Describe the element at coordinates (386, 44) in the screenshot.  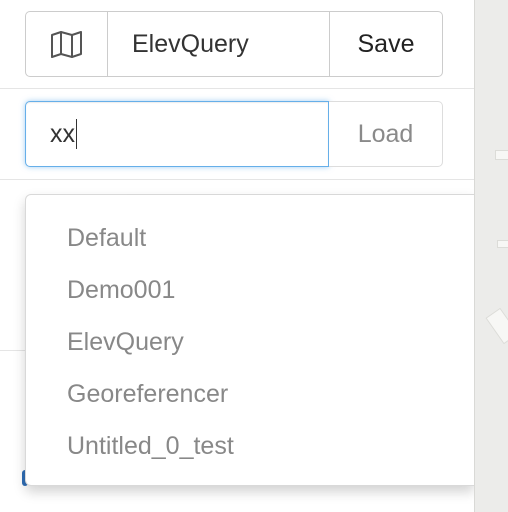
I see `save-button: Save` at that location.